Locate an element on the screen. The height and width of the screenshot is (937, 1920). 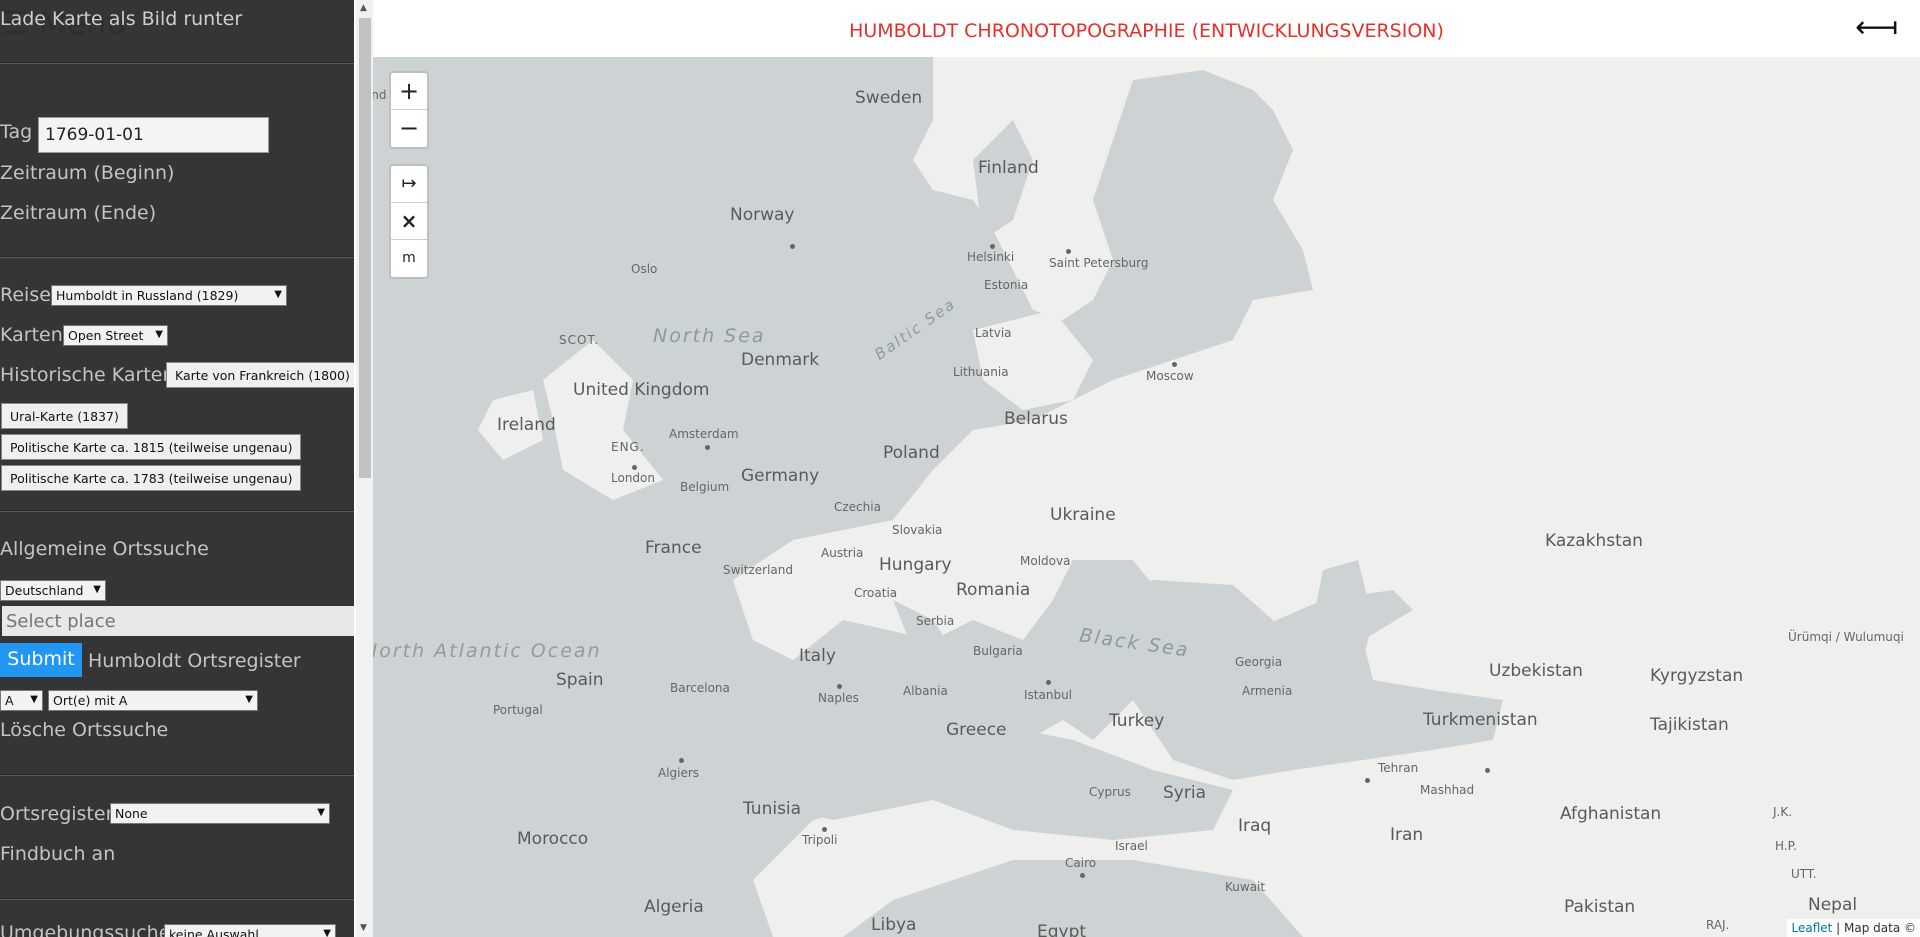
collapse-sidebar-icon: ⟻ is located at coordinates (1876, 27).